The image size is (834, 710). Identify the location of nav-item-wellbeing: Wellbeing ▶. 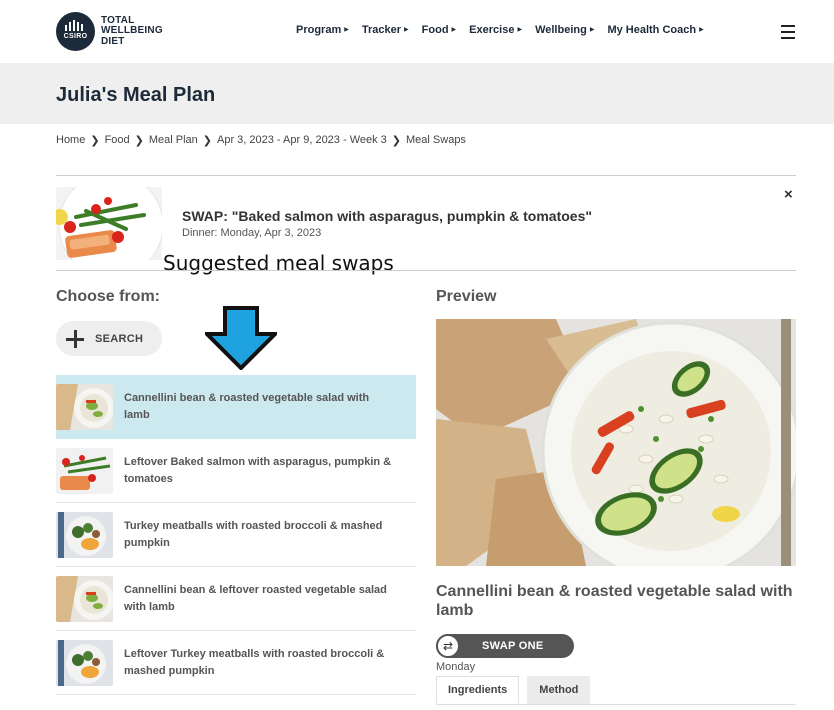
(564, 30).